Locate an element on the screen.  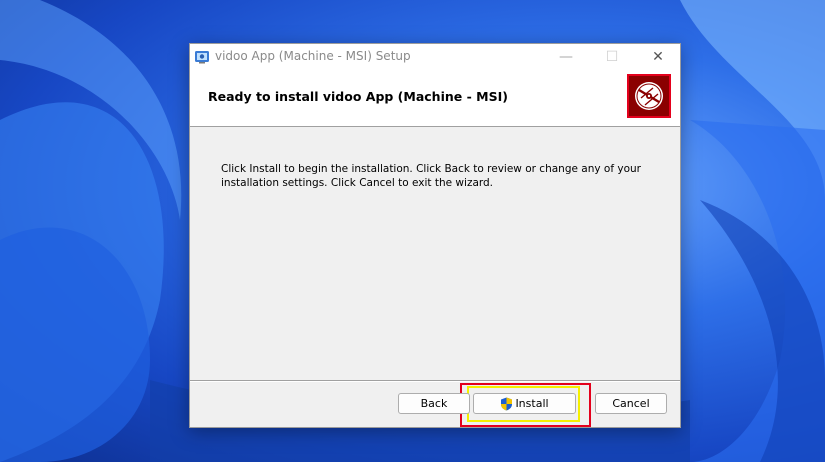
install-button: Install is located at coordinates (524, 403).